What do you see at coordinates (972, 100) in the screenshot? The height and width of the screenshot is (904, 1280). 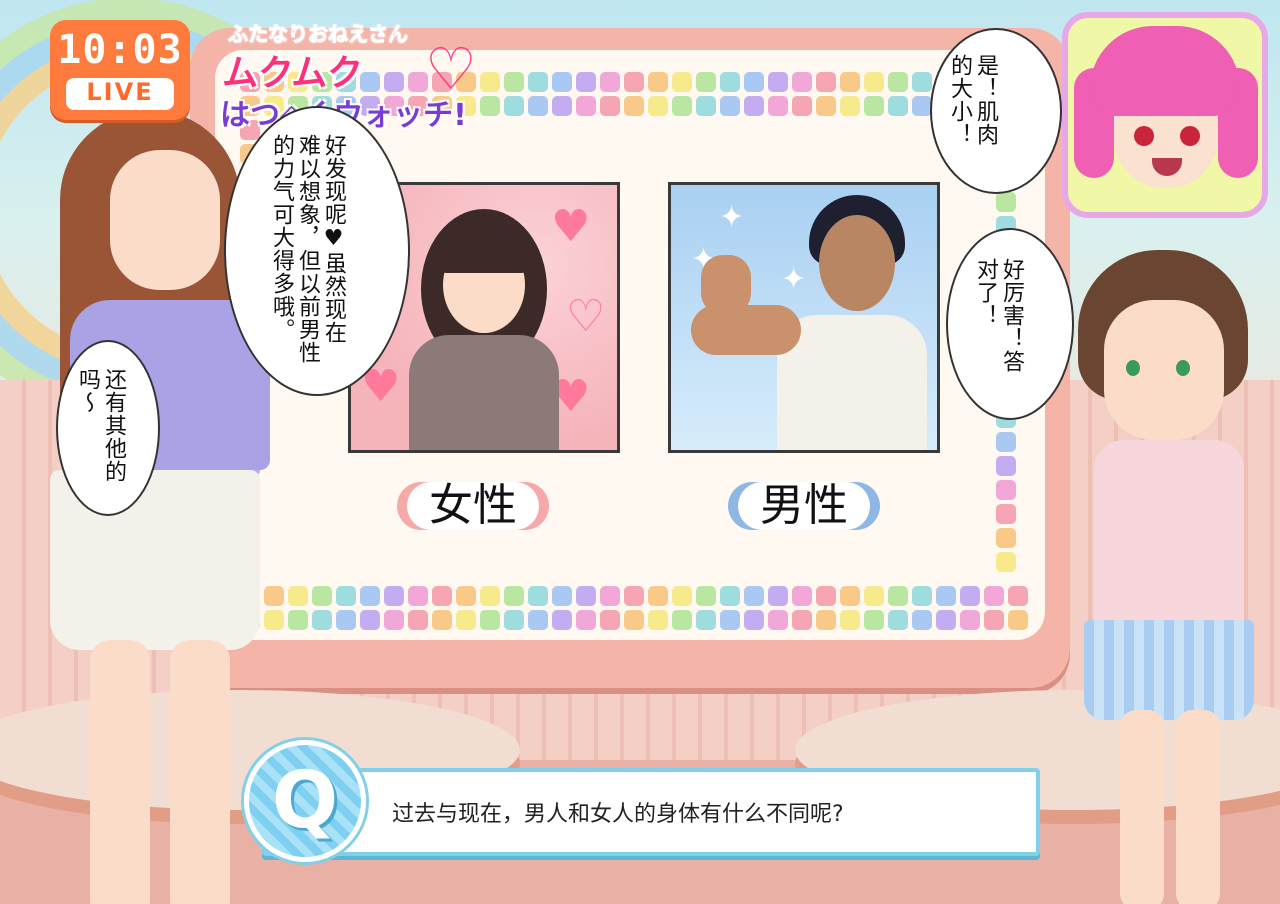 I see `speech-text-avatar-girl: 是！肌肉的大小！` at bounding box center [972, 100].